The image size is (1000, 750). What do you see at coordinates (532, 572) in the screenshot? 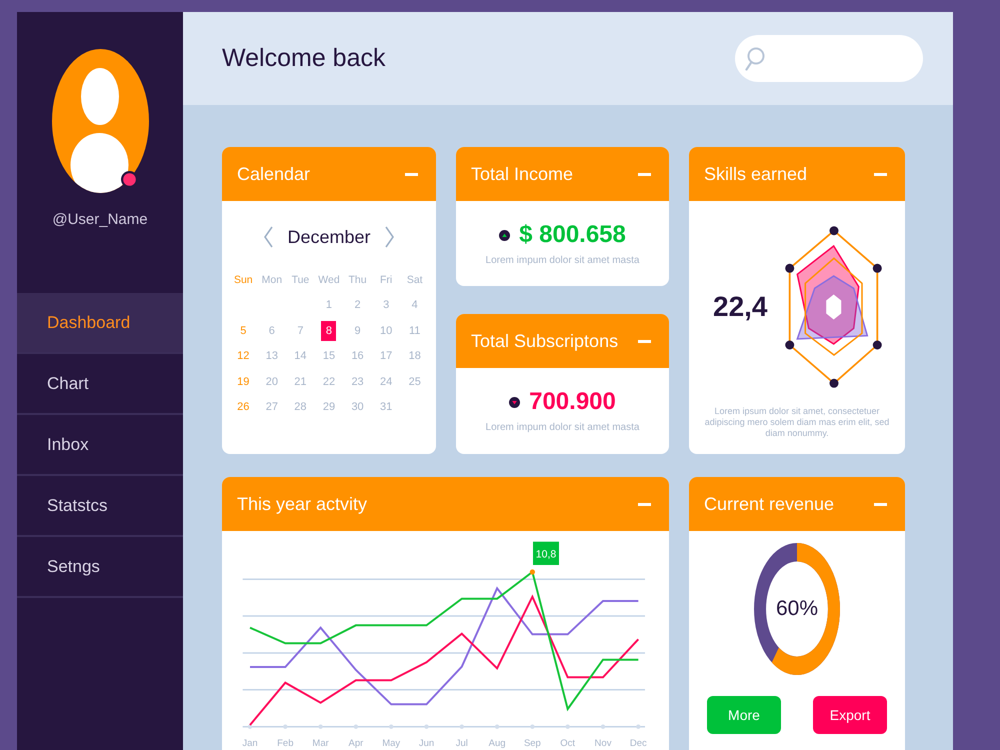
I see `peak-marker` at bounding box center [532, 572].